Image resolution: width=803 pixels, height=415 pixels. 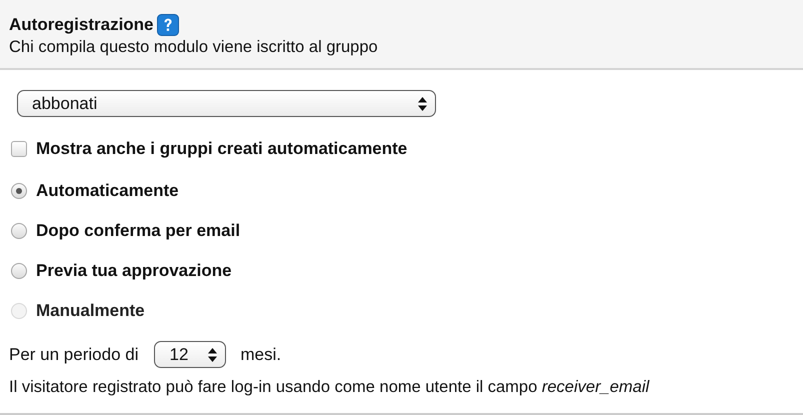 What do you see at coordinates (134, 271) in the screenshot?
I see `radio-label: Previa tua approvazione` at bounding box center [134, 271].